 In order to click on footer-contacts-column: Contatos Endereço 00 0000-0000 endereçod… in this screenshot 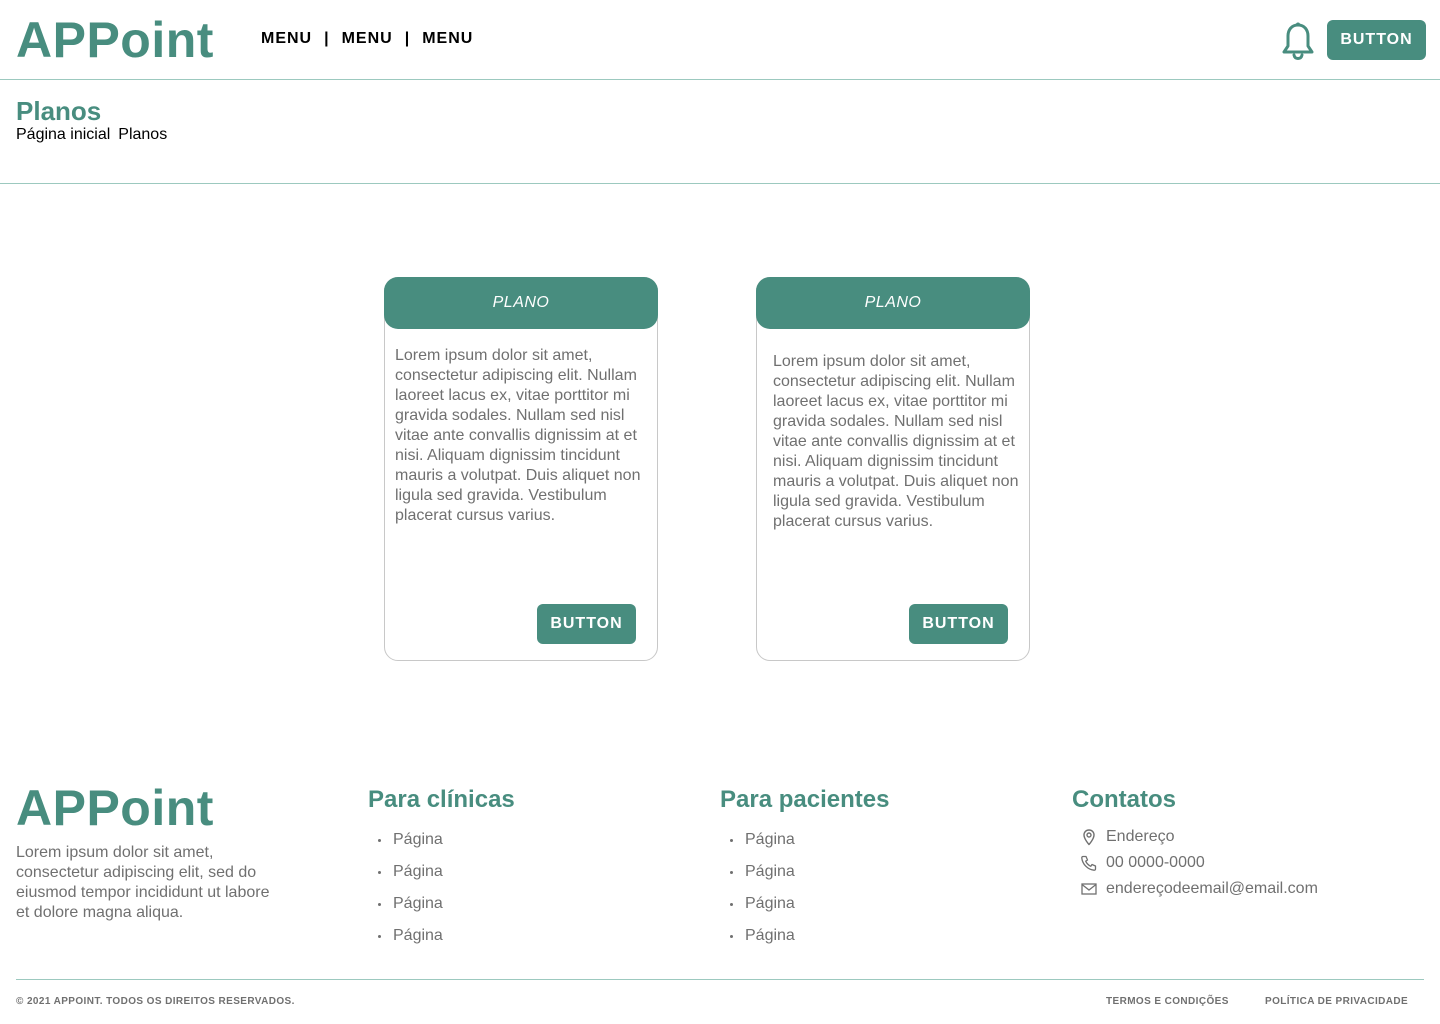, I will do `click(1195, 844)`.